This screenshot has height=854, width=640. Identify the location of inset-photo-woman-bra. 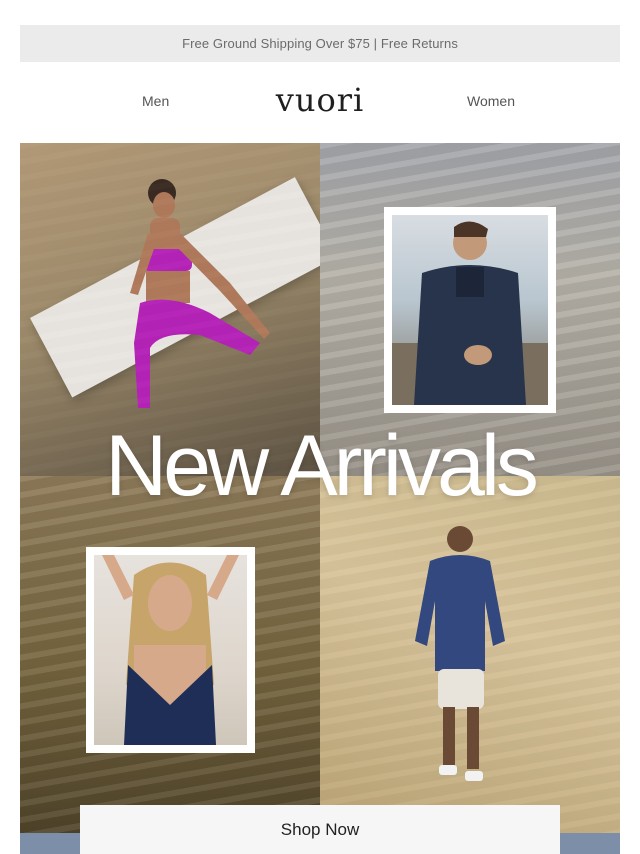
(170, 650).